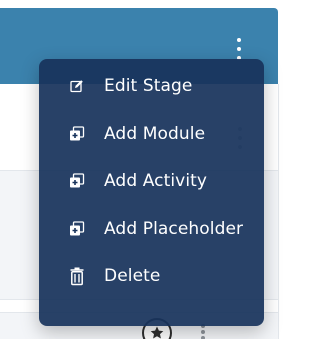 Image resolution: width=320 pixels, height=339 pixels. Describe the element at coordinates (77, 134) in the screenshot. I see `add-module-icon` at that location.